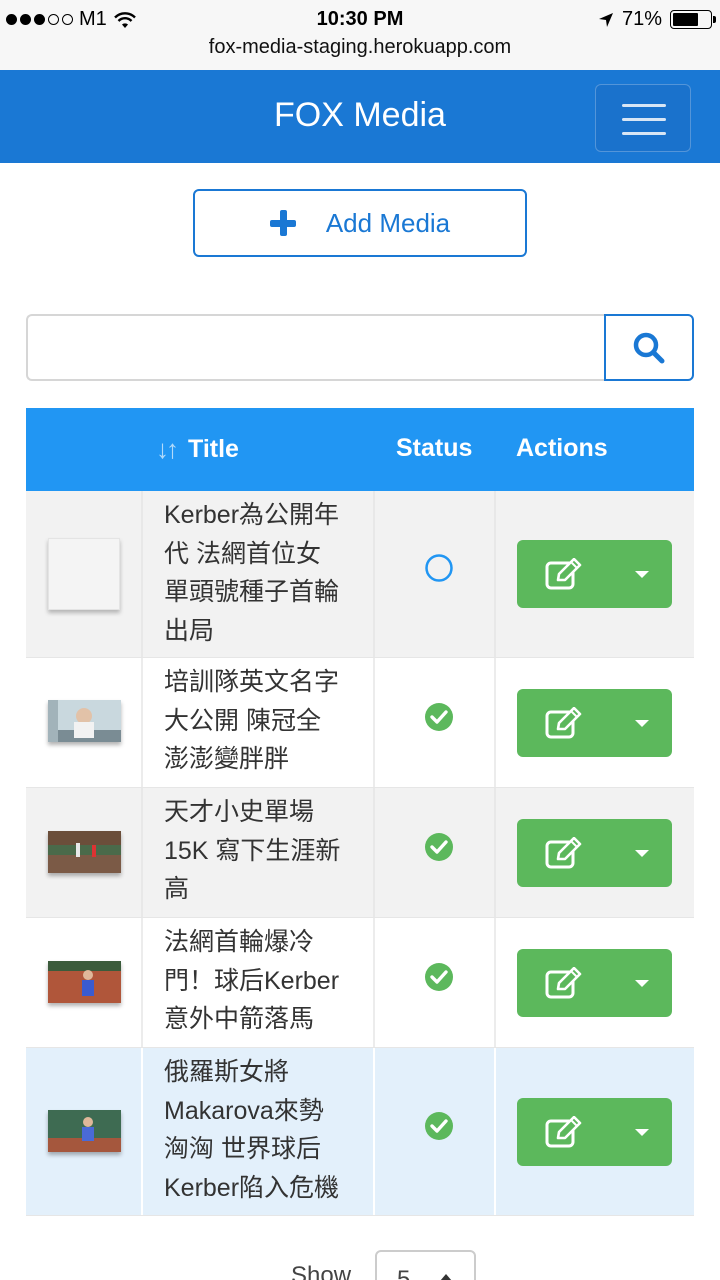  What do you see at coordinates (264, 573) in the screenshot?
I see `media-title: Kerber為公開年 代 法網首位女 單頭號種子首輪 出局` at bounding box center [264, 573].